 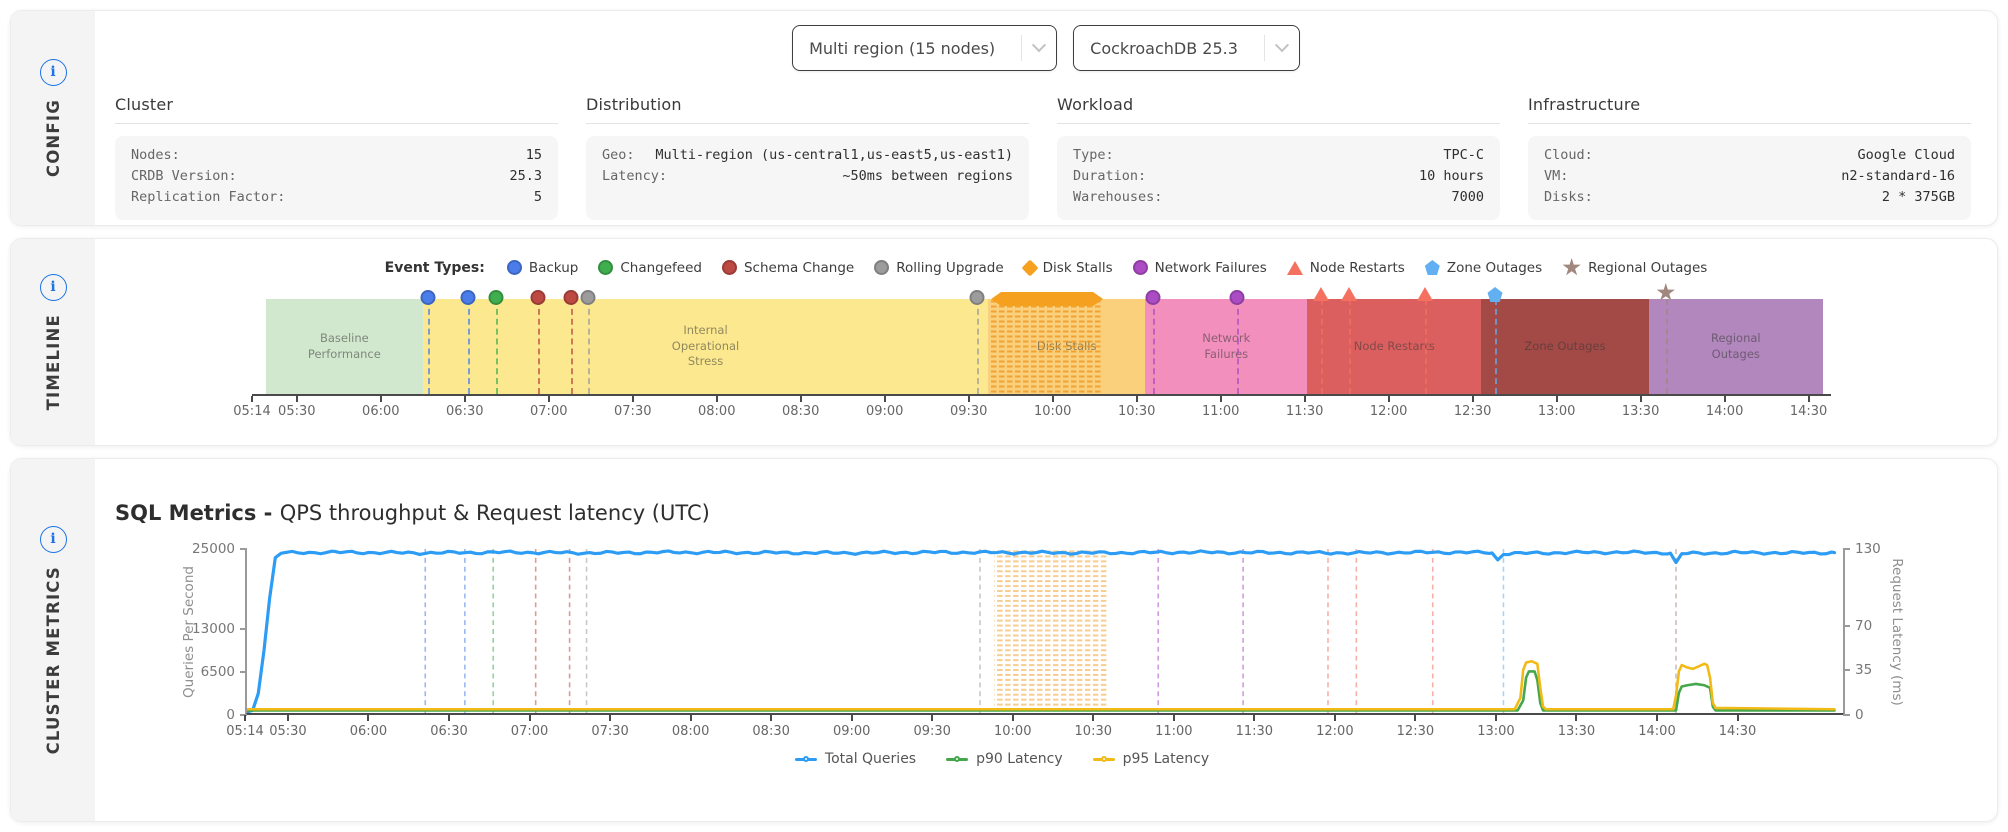 What do you see at coordinates (1174, 731) in the screenshot?
I see `axis-tick-label: 11:00` at bounding box center [1174, 731].